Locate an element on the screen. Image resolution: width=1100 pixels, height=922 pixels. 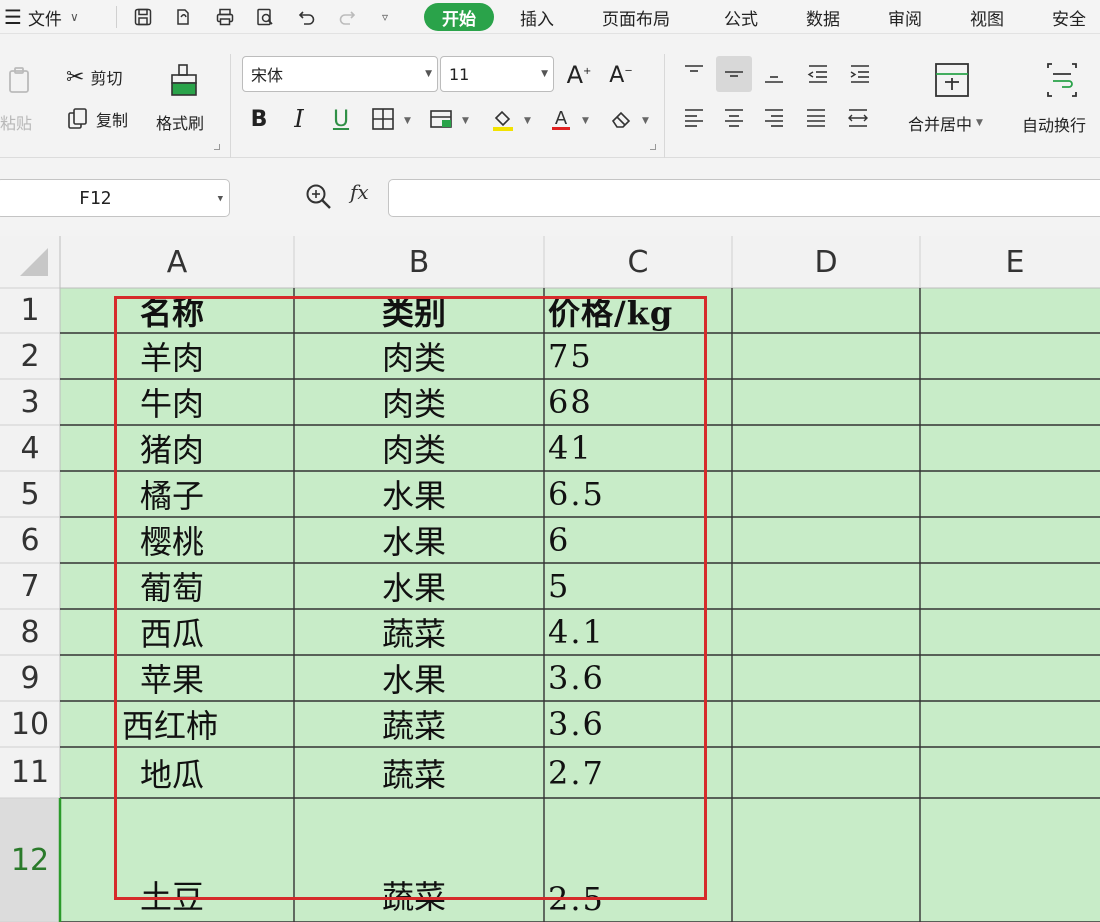
cell-b6: 水果 is located at coordinates (463, 540).